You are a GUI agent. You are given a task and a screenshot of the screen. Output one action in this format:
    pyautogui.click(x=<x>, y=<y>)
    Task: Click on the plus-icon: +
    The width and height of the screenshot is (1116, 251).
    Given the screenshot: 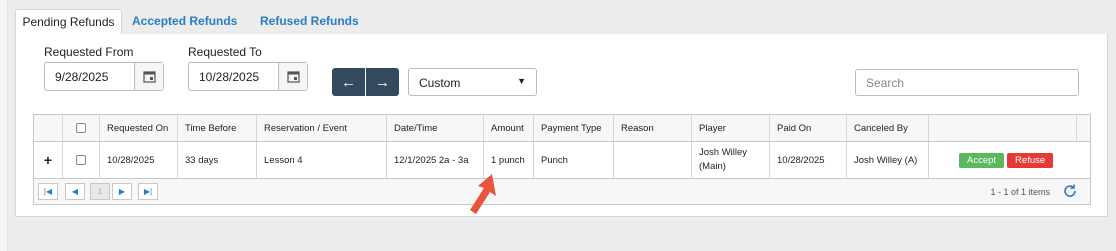 What is the action you would take?
    pyautogui.click(x=48, y=160)
    